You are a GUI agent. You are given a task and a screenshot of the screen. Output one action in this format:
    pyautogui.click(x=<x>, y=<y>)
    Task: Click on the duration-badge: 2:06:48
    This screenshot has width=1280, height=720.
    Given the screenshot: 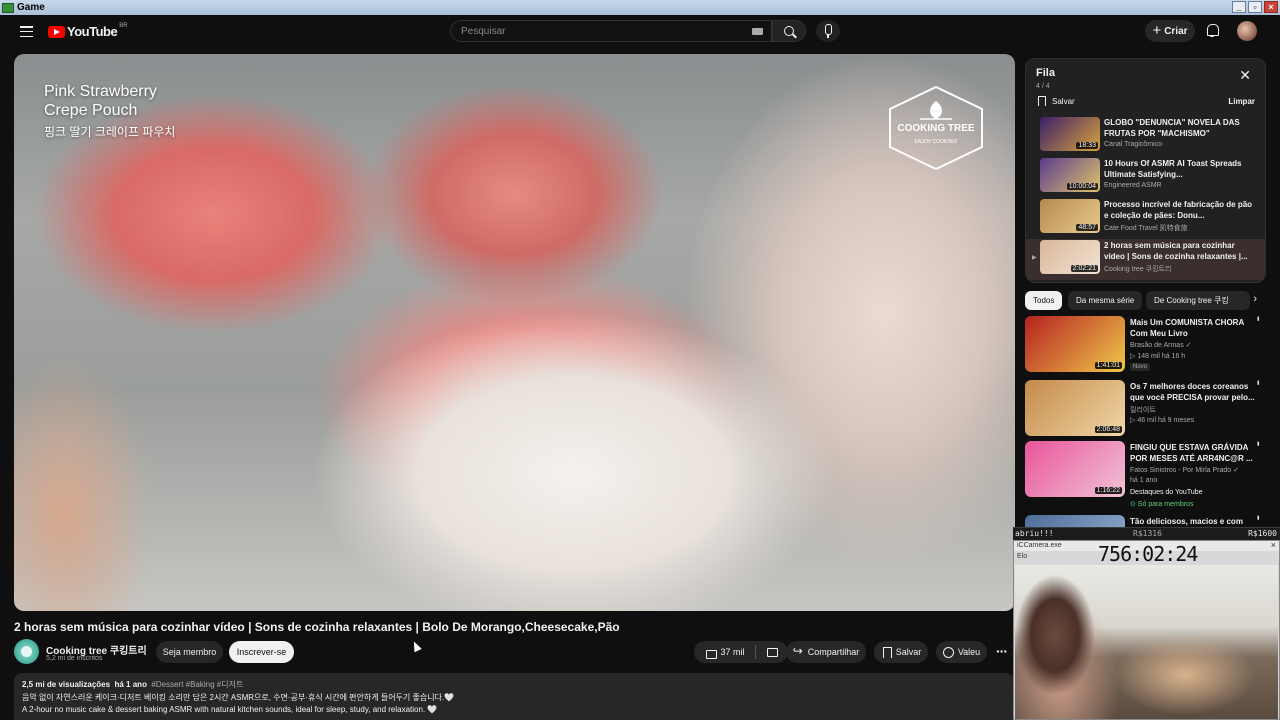 What is the action you would take?
    pyautogui.click(x=1108, y=429)
    